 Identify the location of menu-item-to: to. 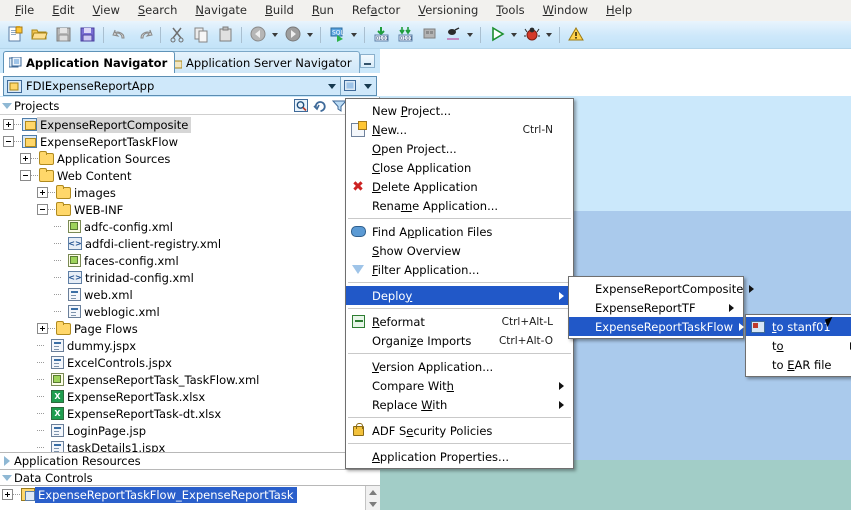
(798, 345).